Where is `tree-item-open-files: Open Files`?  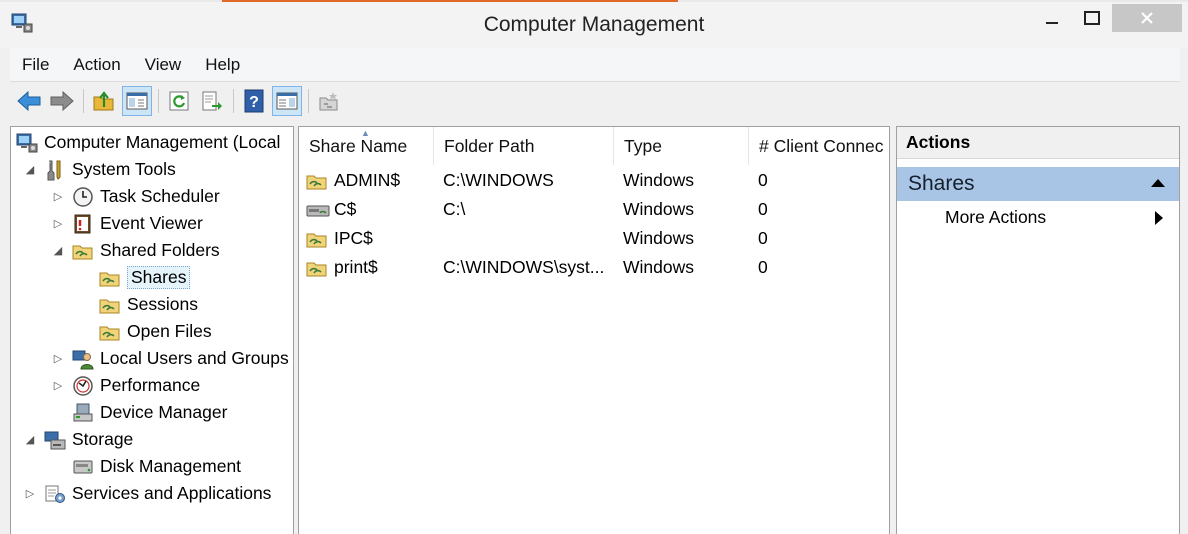 tree-item-open-files: Open Files is located at coordinates (155, 331).